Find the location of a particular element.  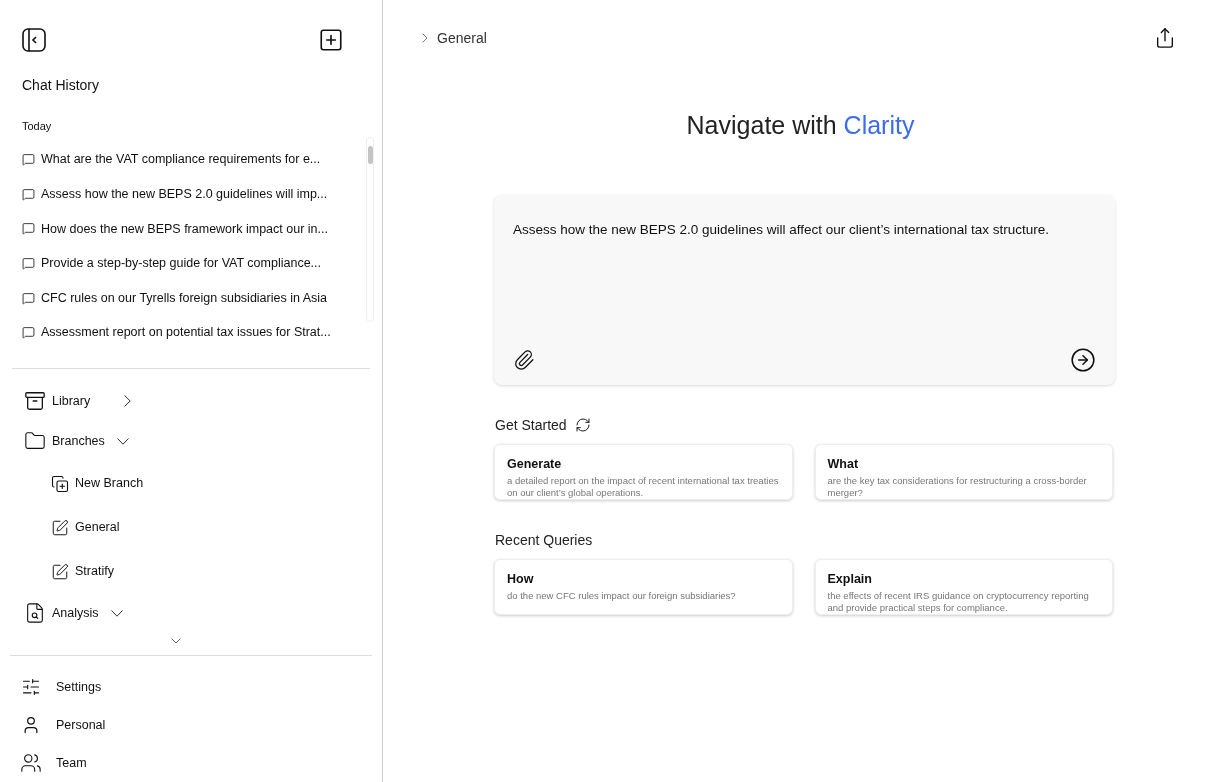

menu-item: Team is located at coordinates (201, 763).